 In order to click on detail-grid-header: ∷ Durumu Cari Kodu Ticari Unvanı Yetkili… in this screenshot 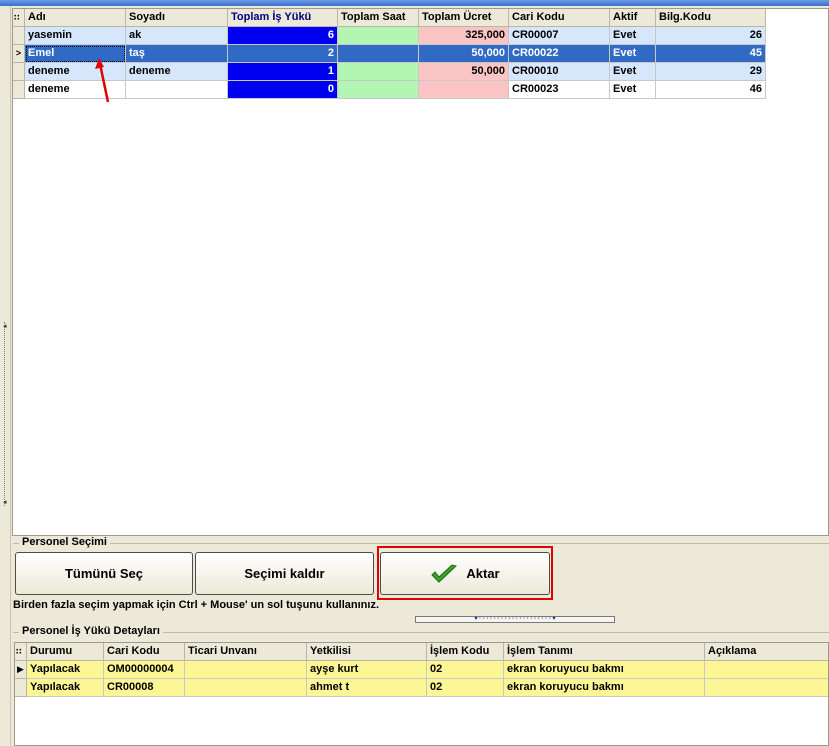, I will do `click(421, 652)`.